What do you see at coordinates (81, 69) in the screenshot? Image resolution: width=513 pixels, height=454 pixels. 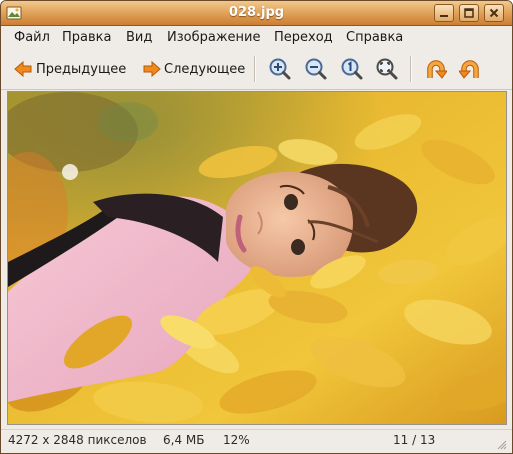 I see `previous-label: Предыдущее` at bounding box center [81, 69].